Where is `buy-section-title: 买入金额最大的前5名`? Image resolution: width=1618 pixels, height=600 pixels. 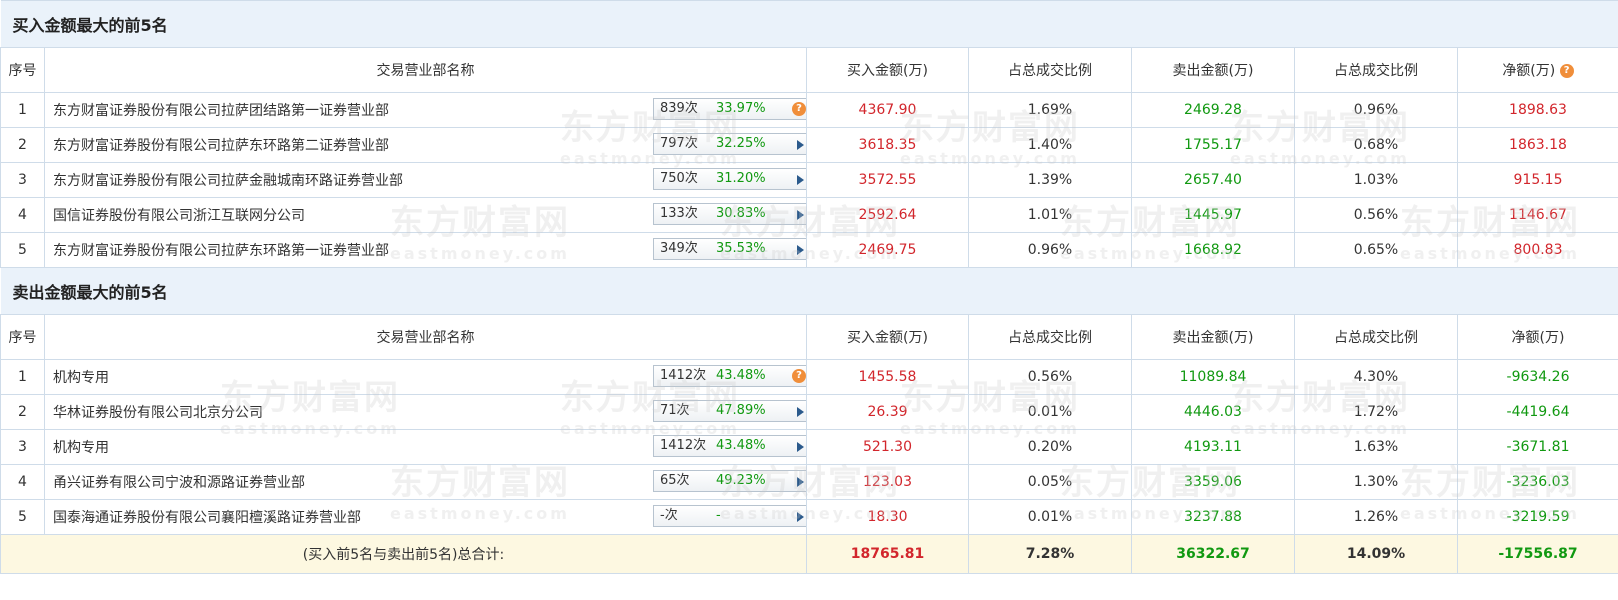 buy-section-title: 买入金额最大的前5名 is located at coordinates (809, 24).